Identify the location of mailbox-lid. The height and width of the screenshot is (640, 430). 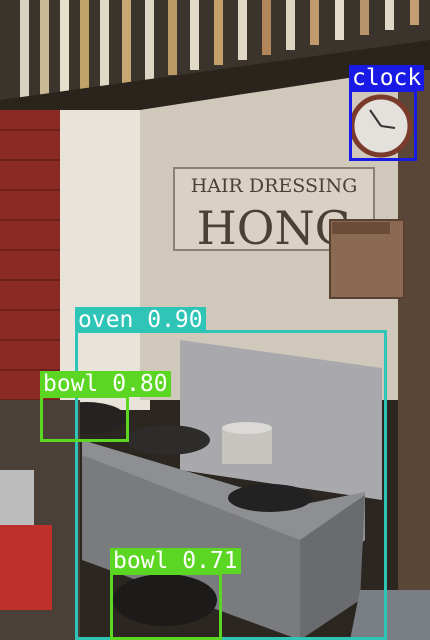
(361, 228).